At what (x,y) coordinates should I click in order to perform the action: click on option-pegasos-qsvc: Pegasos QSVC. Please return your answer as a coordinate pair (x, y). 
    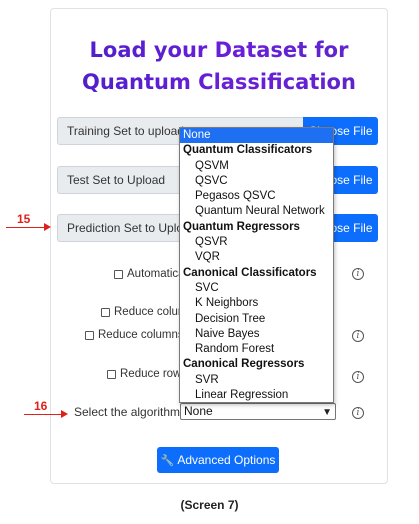
    Looking at the image, I should click on (256, 196).